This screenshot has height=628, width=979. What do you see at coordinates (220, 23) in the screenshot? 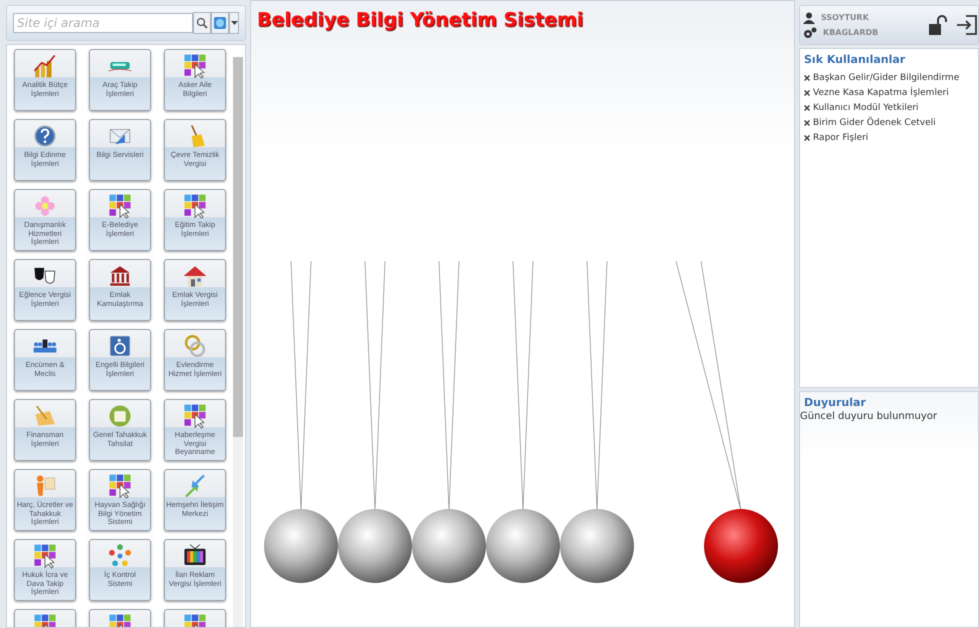
I see `globe-icon` at bounding box center [220, 23].